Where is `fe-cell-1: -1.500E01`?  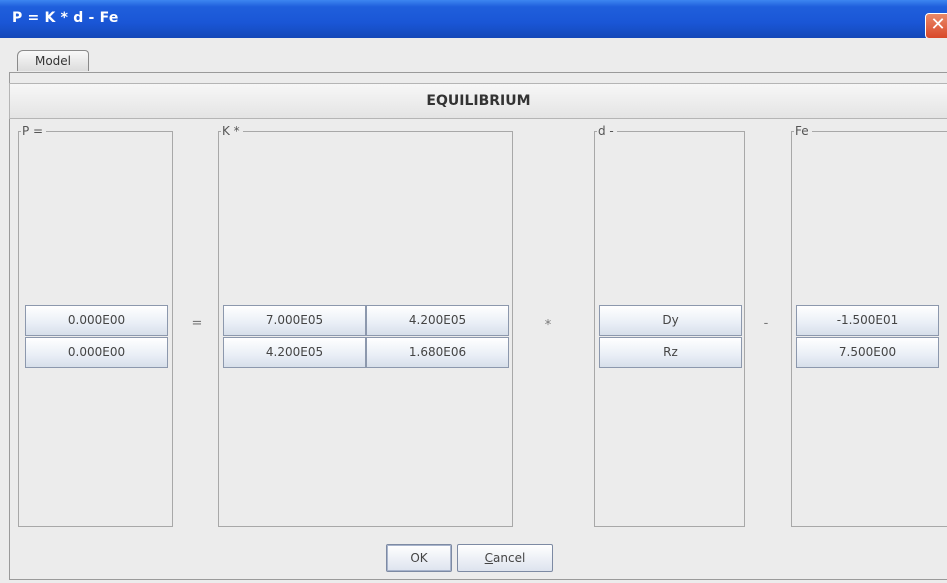 fe-cell-1: -1.500E01 is located at coordinates (867, 320).